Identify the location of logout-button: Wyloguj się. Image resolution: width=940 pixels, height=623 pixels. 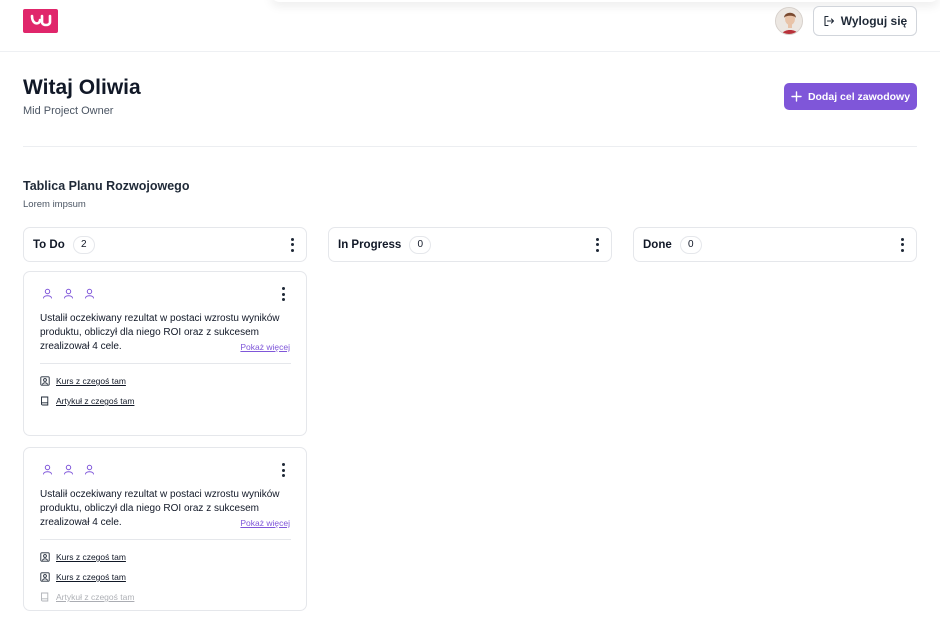
(865, 21).